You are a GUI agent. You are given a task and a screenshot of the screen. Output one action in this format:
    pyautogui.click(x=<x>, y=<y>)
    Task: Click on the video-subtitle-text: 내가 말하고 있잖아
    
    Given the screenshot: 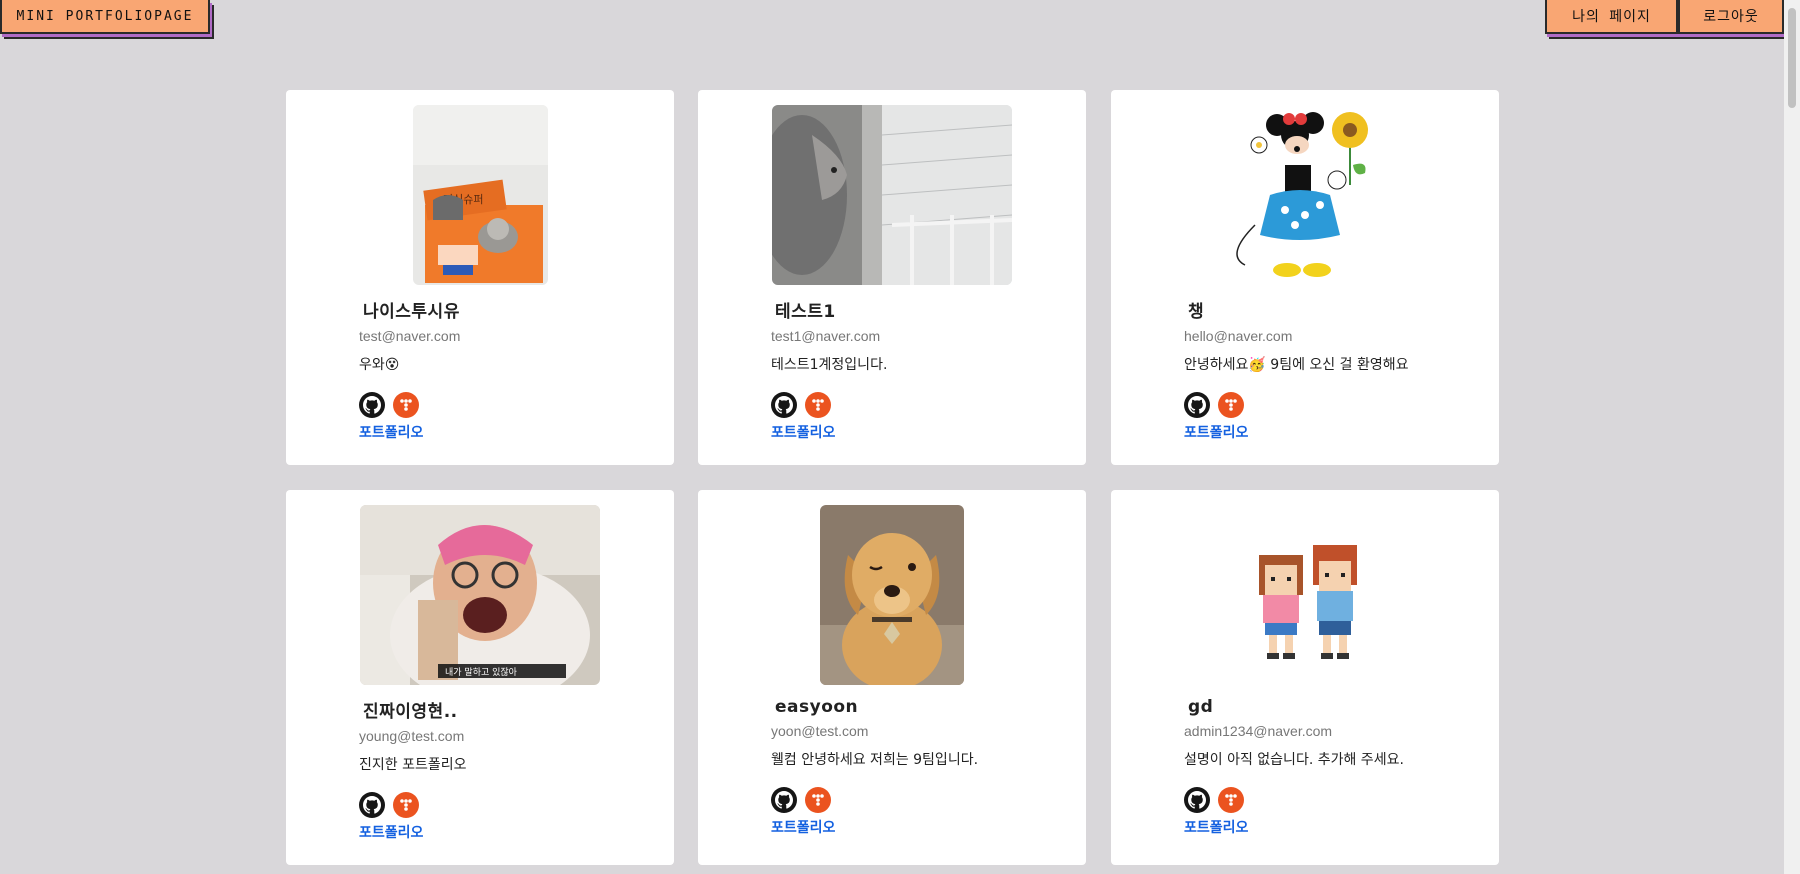 What is the action you would take?
    pyautogui.click(x=481, y=672)
    